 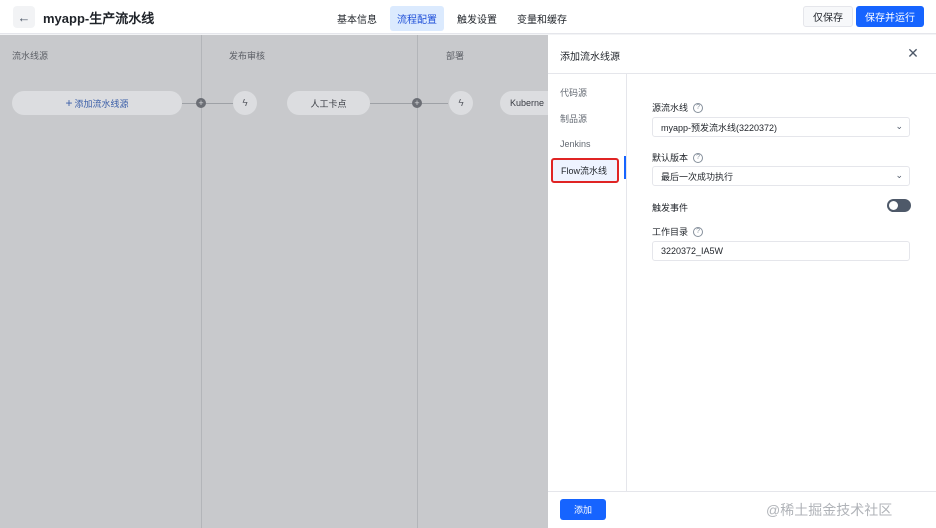 I want to click on active-indicator, so click(x=625, y=167).